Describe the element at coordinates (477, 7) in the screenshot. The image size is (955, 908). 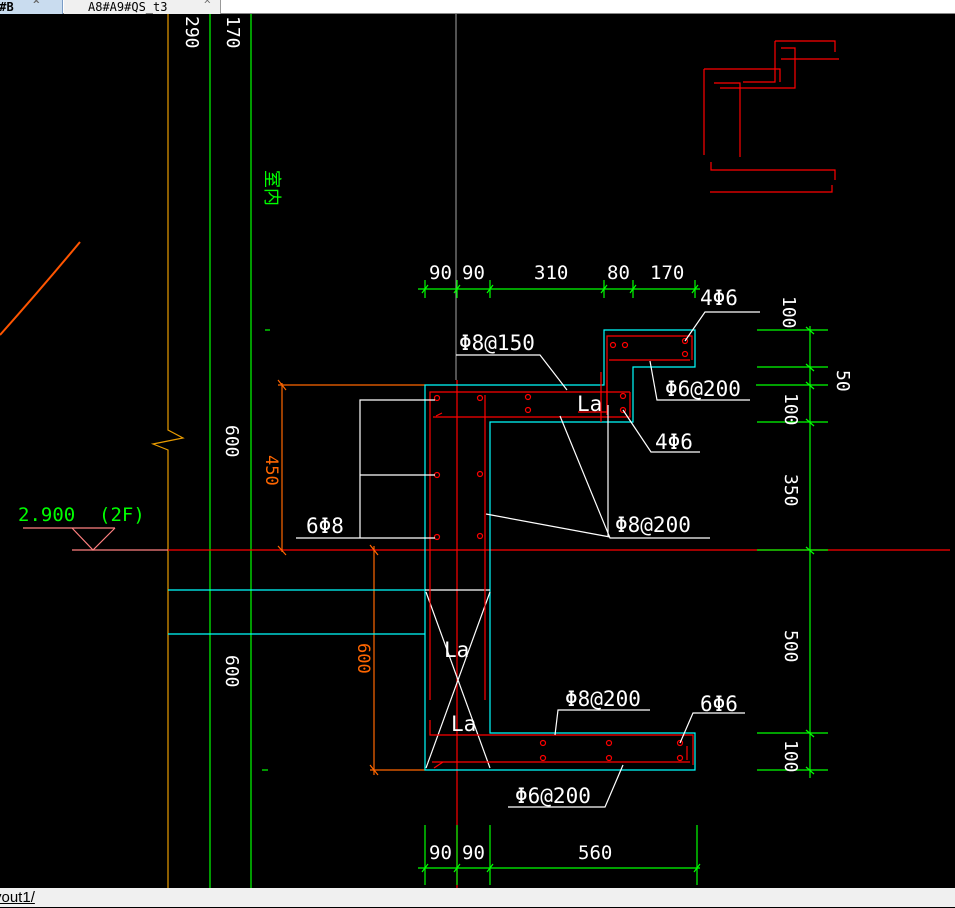
I see `document-tab-bar: 3#B ^ A8#A9#QS_t3 ^` at that location.